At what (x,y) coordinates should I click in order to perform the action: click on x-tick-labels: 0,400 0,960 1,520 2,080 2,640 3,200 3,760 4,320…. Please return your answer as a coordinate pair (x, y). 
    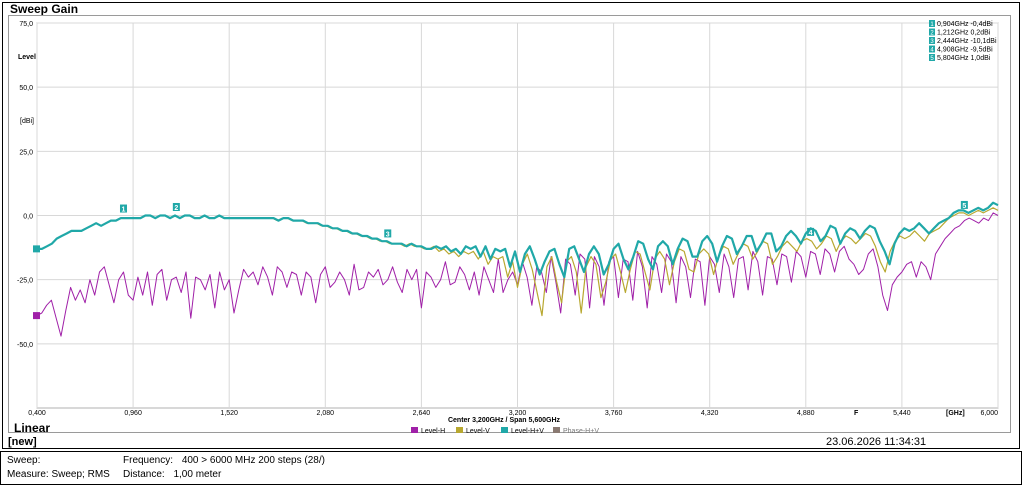
    Looking at the image, I should click on (513, 413).